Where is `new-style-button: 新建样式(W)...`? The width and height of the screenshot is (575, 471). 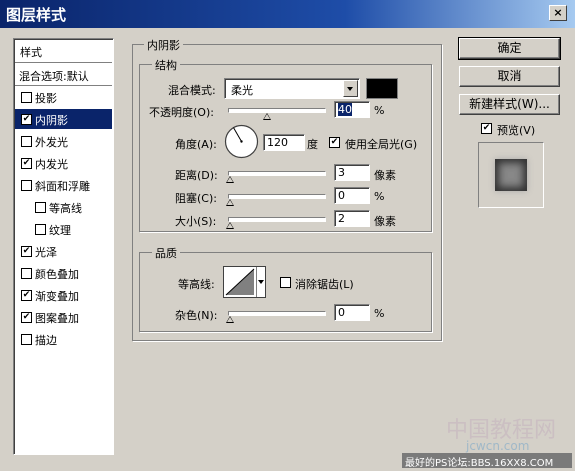
new-style-button: 新建样式(W)... is located at coordinates (509, 104).